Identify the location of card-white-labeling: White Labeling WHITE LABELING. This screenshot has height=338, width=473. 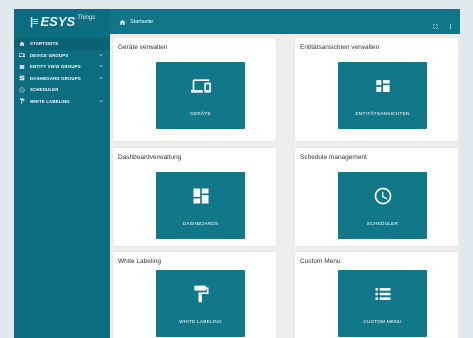
(194, 295).